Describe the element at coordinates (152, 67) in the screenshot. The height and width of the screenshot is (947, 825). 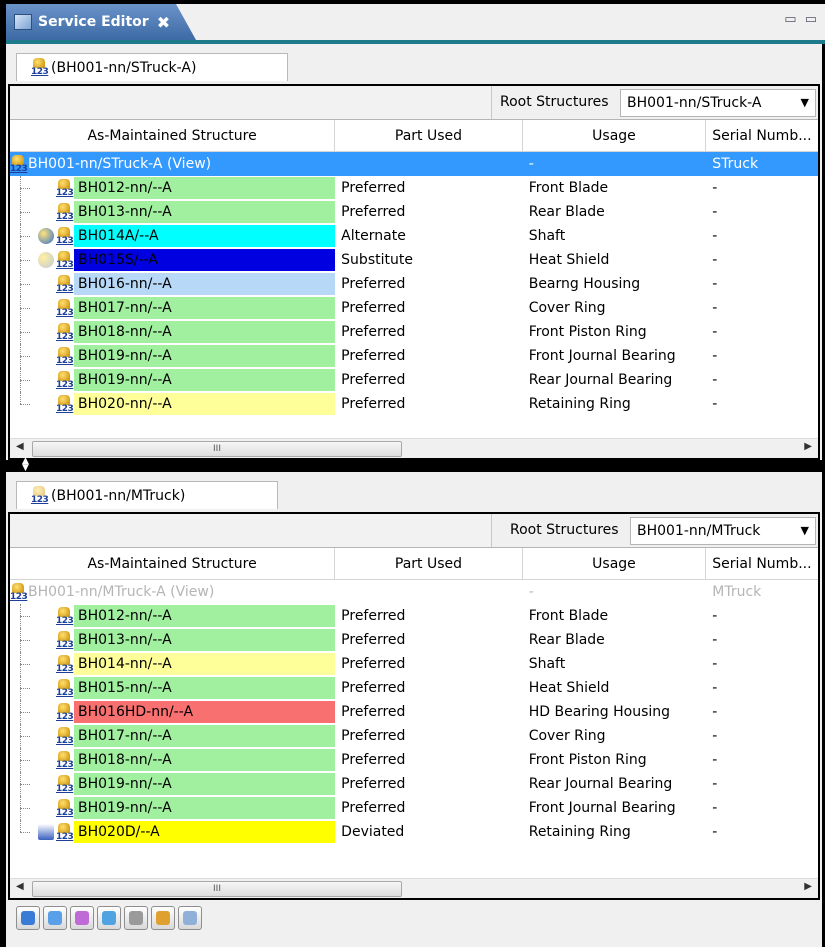
I see `top-structure-tab: 123 (BH001-nn/STruck-A)` at that location.